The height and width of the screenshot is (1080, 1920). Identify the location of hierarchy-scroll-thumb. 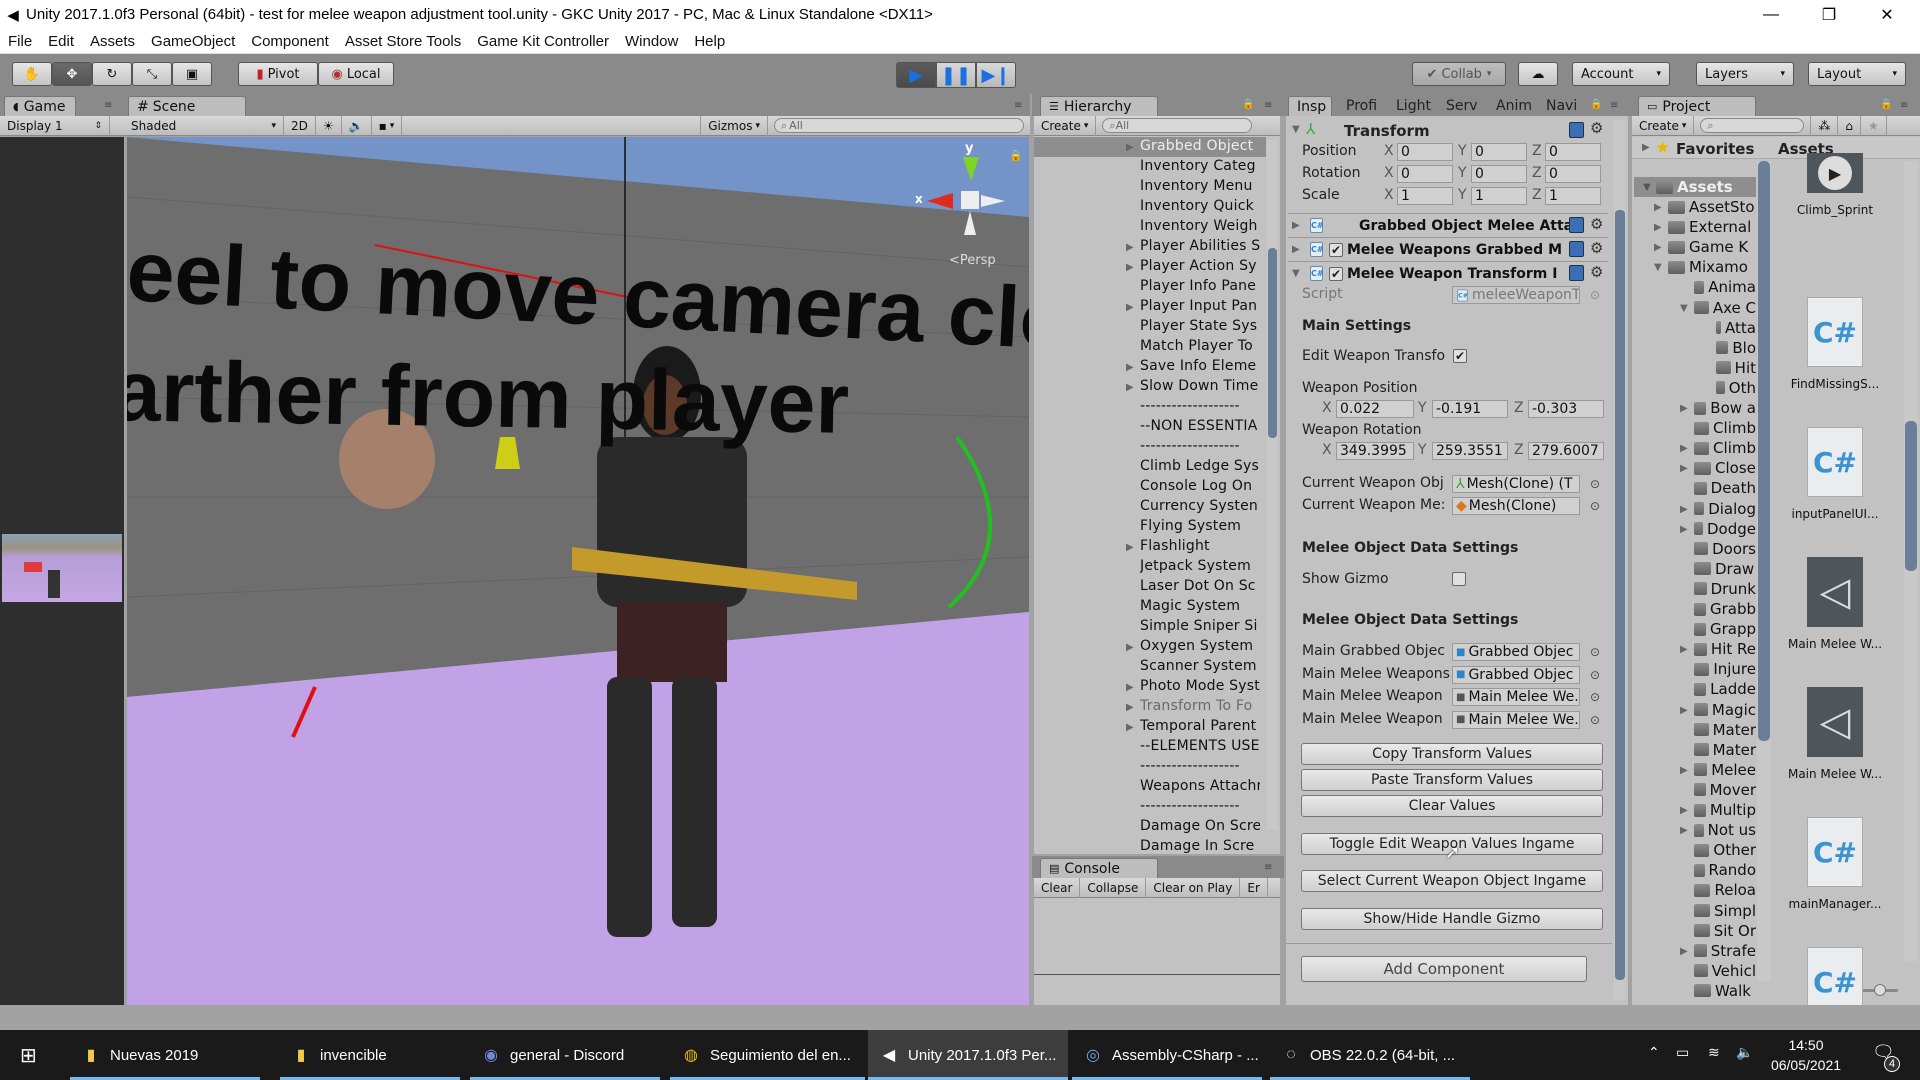
(1272, 343).